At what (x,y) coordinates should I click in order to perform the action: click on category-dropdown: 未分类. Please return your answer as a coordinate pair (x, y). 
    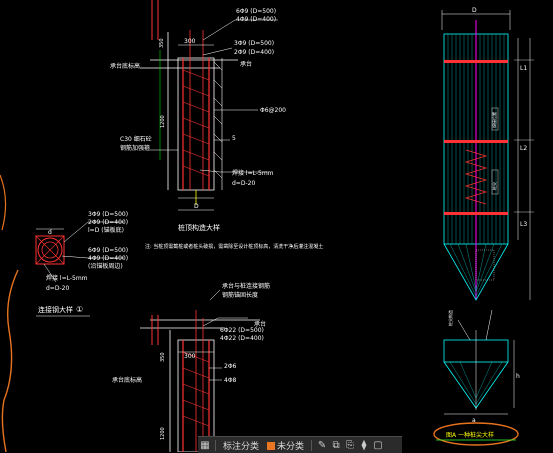
    Looking at the image, I should click on (285, 445).